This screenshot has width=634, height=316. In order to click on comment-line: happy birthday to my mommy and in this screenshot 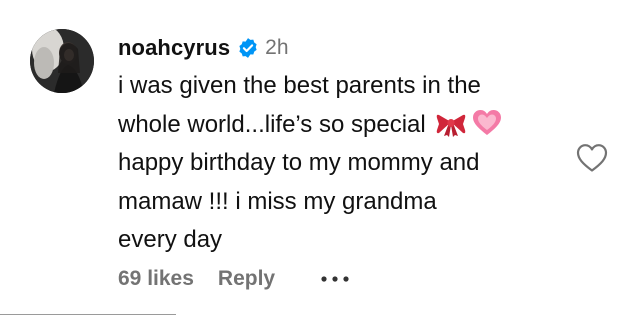, I will do `click(338, 163)`.